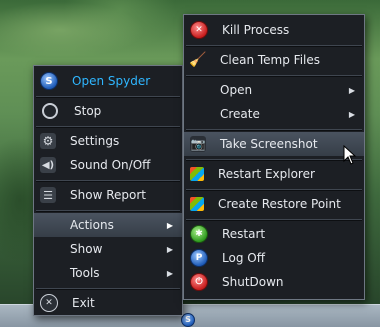 This screenshot has height=327, width=380. Describe the element at coordinates (269, 144) in the screenshot. I see `menu-item-label: Take Screenshot` at that location.